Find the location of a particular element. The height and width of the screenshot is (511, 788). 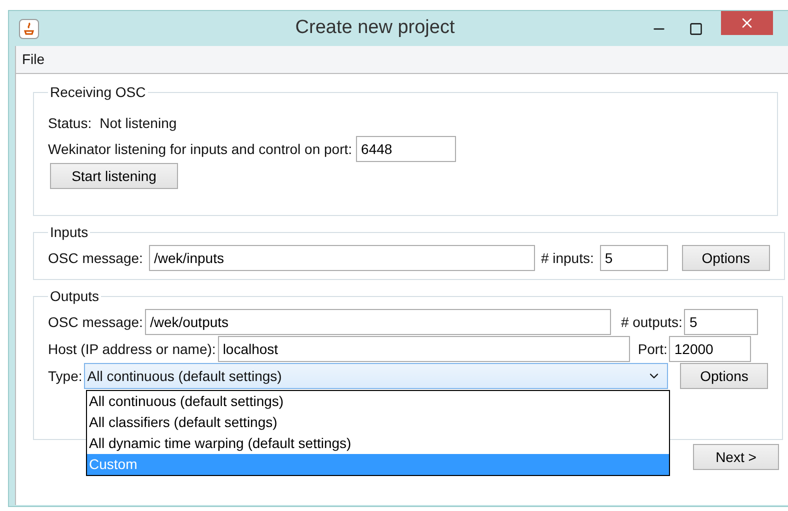

port-field: 12000 is located at coordinates (710, 349).